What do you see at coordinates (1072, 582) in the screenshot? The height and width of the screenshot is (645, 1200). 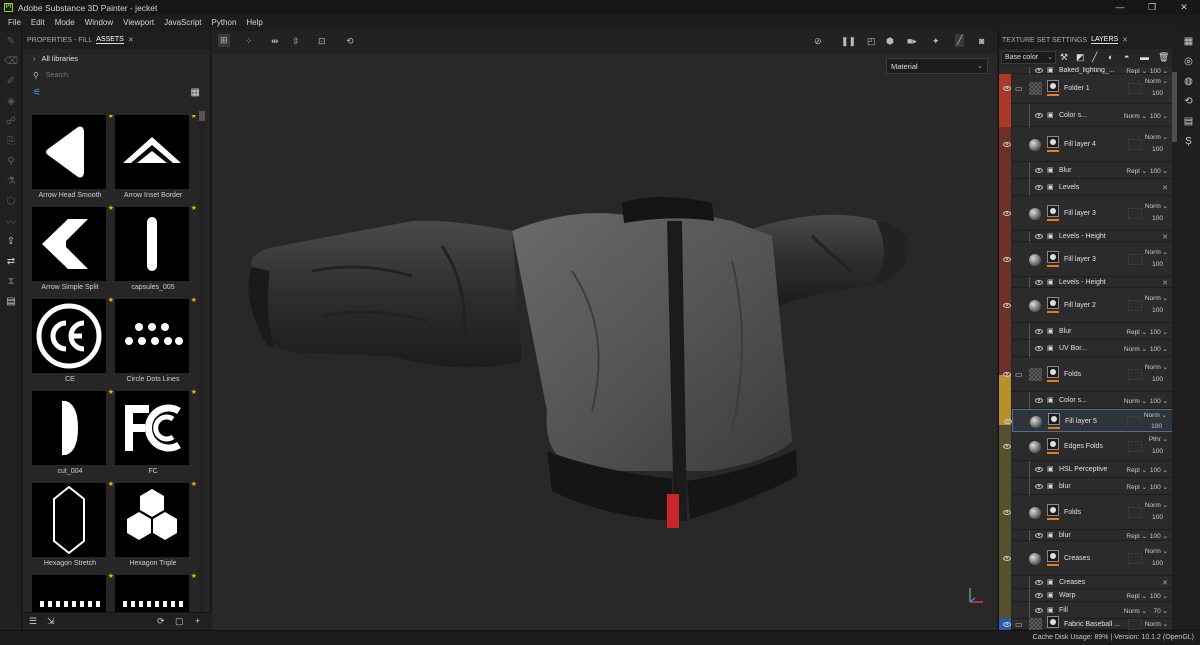 I see `layer-name: Creases` at bounding box center [1072, 582].